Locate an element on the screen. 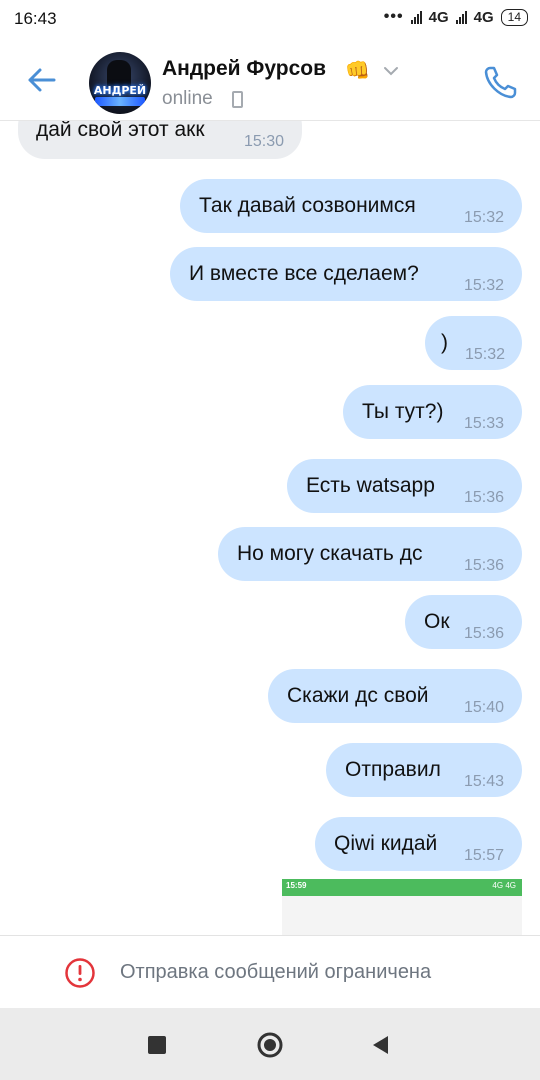  message-text: Ок is located at coordinates (437, 621).